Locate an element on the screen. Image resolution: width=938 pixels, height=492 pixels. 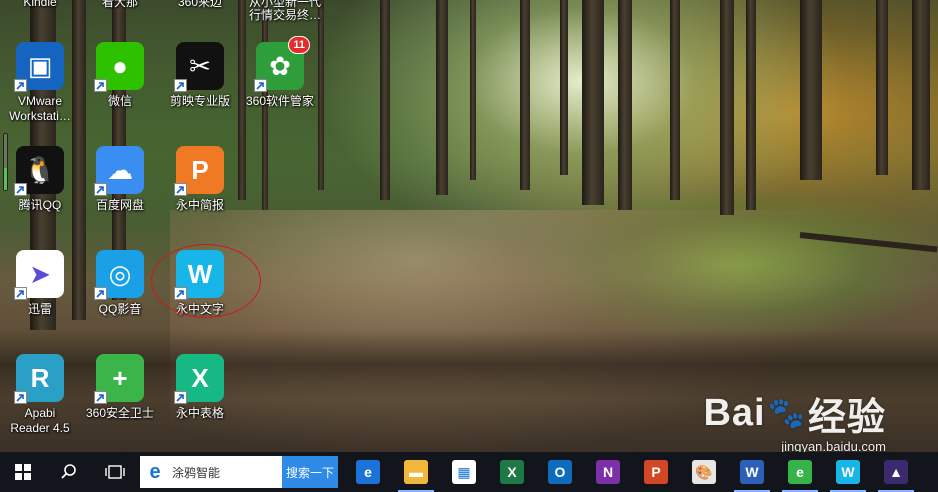
watermark-brand: Bai is located at coordinates (734, 413).